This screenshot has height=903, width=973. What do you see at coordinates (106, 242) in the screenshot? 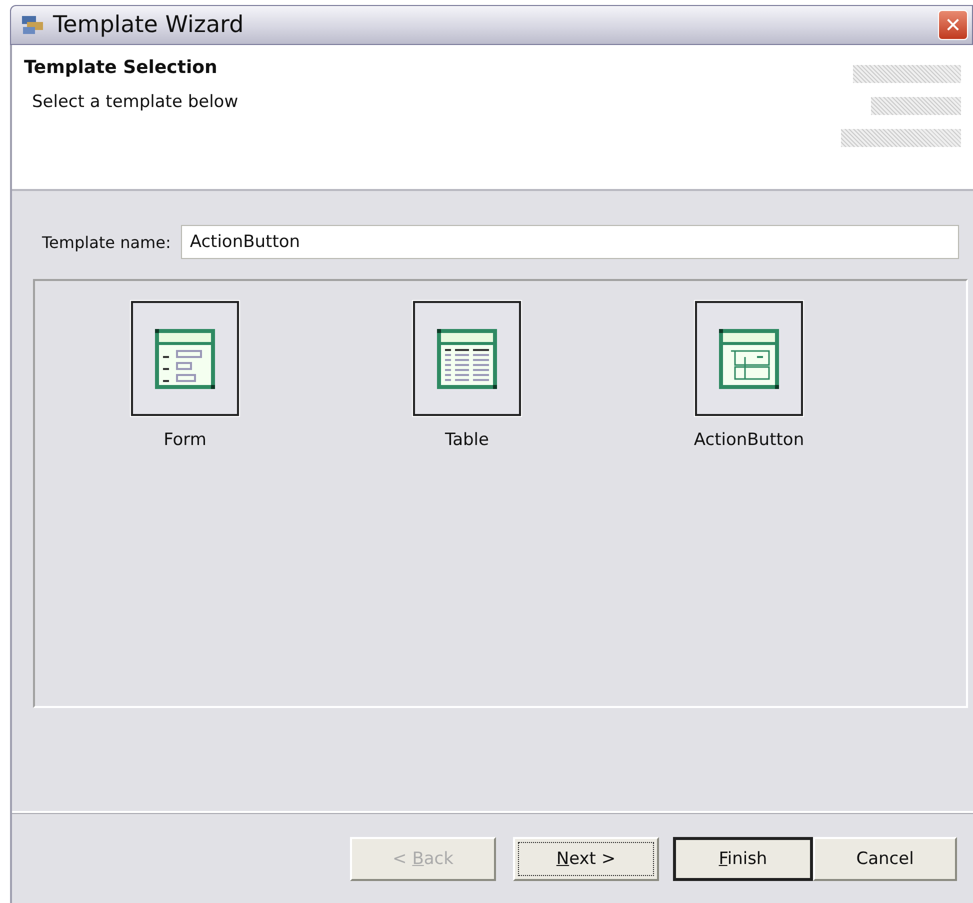
I see `field-label: Template name:` at bounding box center [106, 242].